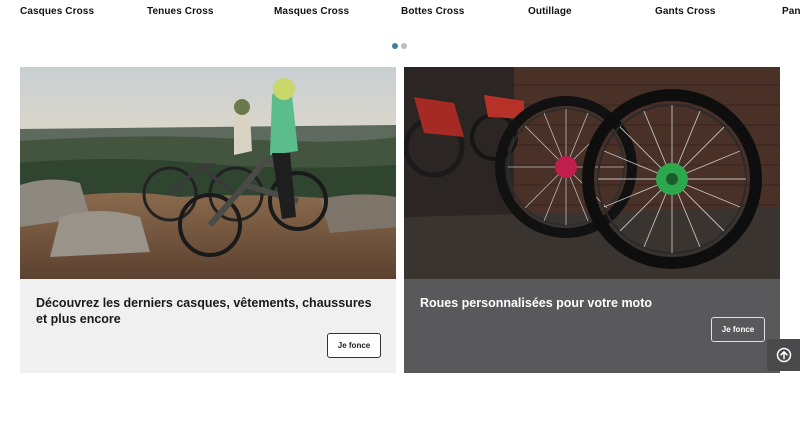 Image resolution: width=800 pixels, height=424 pixels. What do you see at coordinates (311, 11) in the screenshot?
I see `nav-link-masques-cross: Masques Cross` at bounding box center [311, 11].